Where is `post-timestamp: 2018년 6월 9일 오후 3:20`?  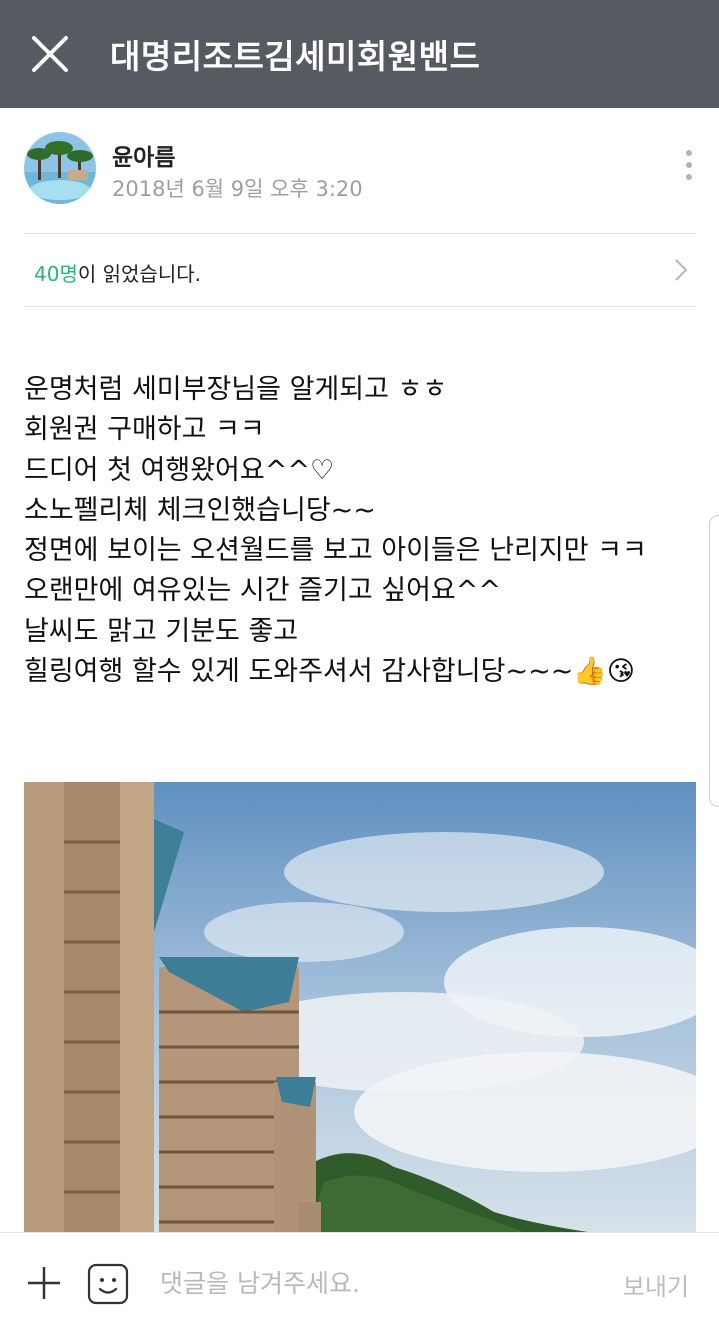
post-timestamp: 2018년 6월 9일 오후 3:20 is located at coordinates (237, 189).